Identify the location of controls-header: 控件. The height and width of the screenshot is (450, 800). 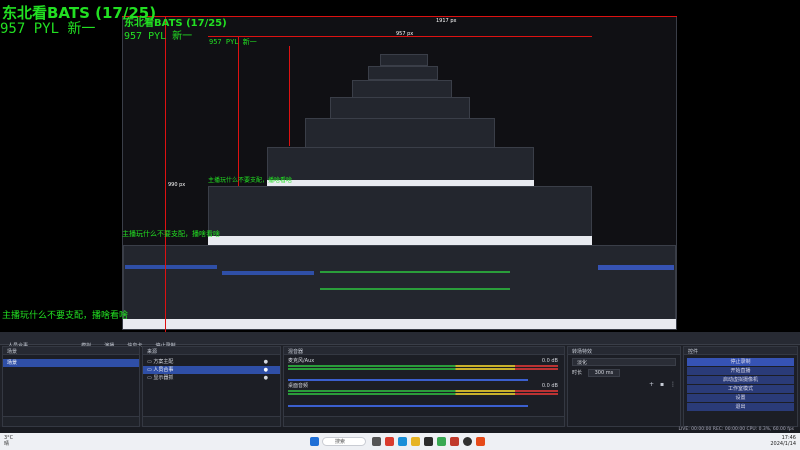
(740, 351).